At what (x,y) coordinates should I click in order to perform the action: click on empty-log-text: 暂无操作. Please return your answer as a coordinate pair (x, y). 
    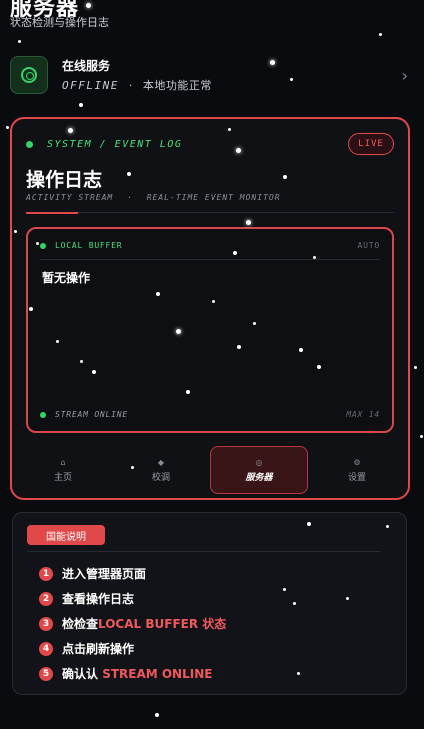
    Looking at the image, I should click on (66, 278).